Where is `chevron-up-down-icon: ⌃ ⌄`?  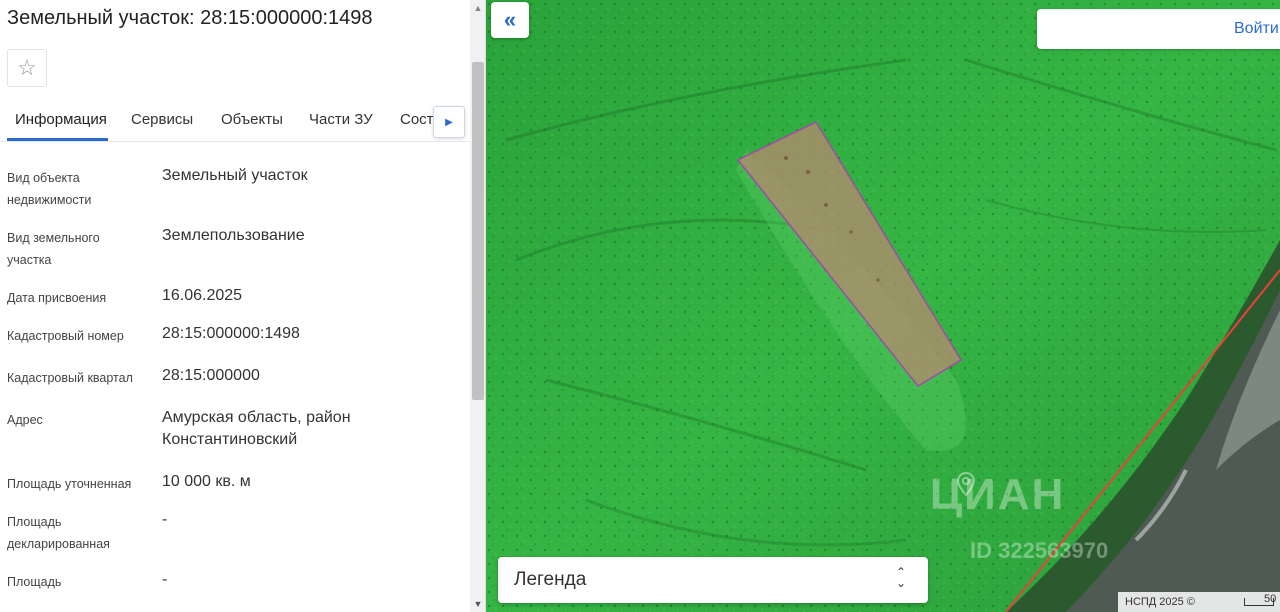 chevron-up-down-icon: ⌃ ⌄ is located at coordinates (901, 579).